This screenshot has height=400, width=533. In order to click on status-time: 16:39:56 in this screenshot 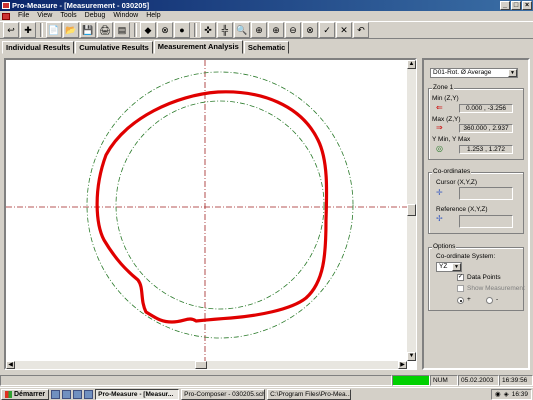, I will do `click(516, 380)`.